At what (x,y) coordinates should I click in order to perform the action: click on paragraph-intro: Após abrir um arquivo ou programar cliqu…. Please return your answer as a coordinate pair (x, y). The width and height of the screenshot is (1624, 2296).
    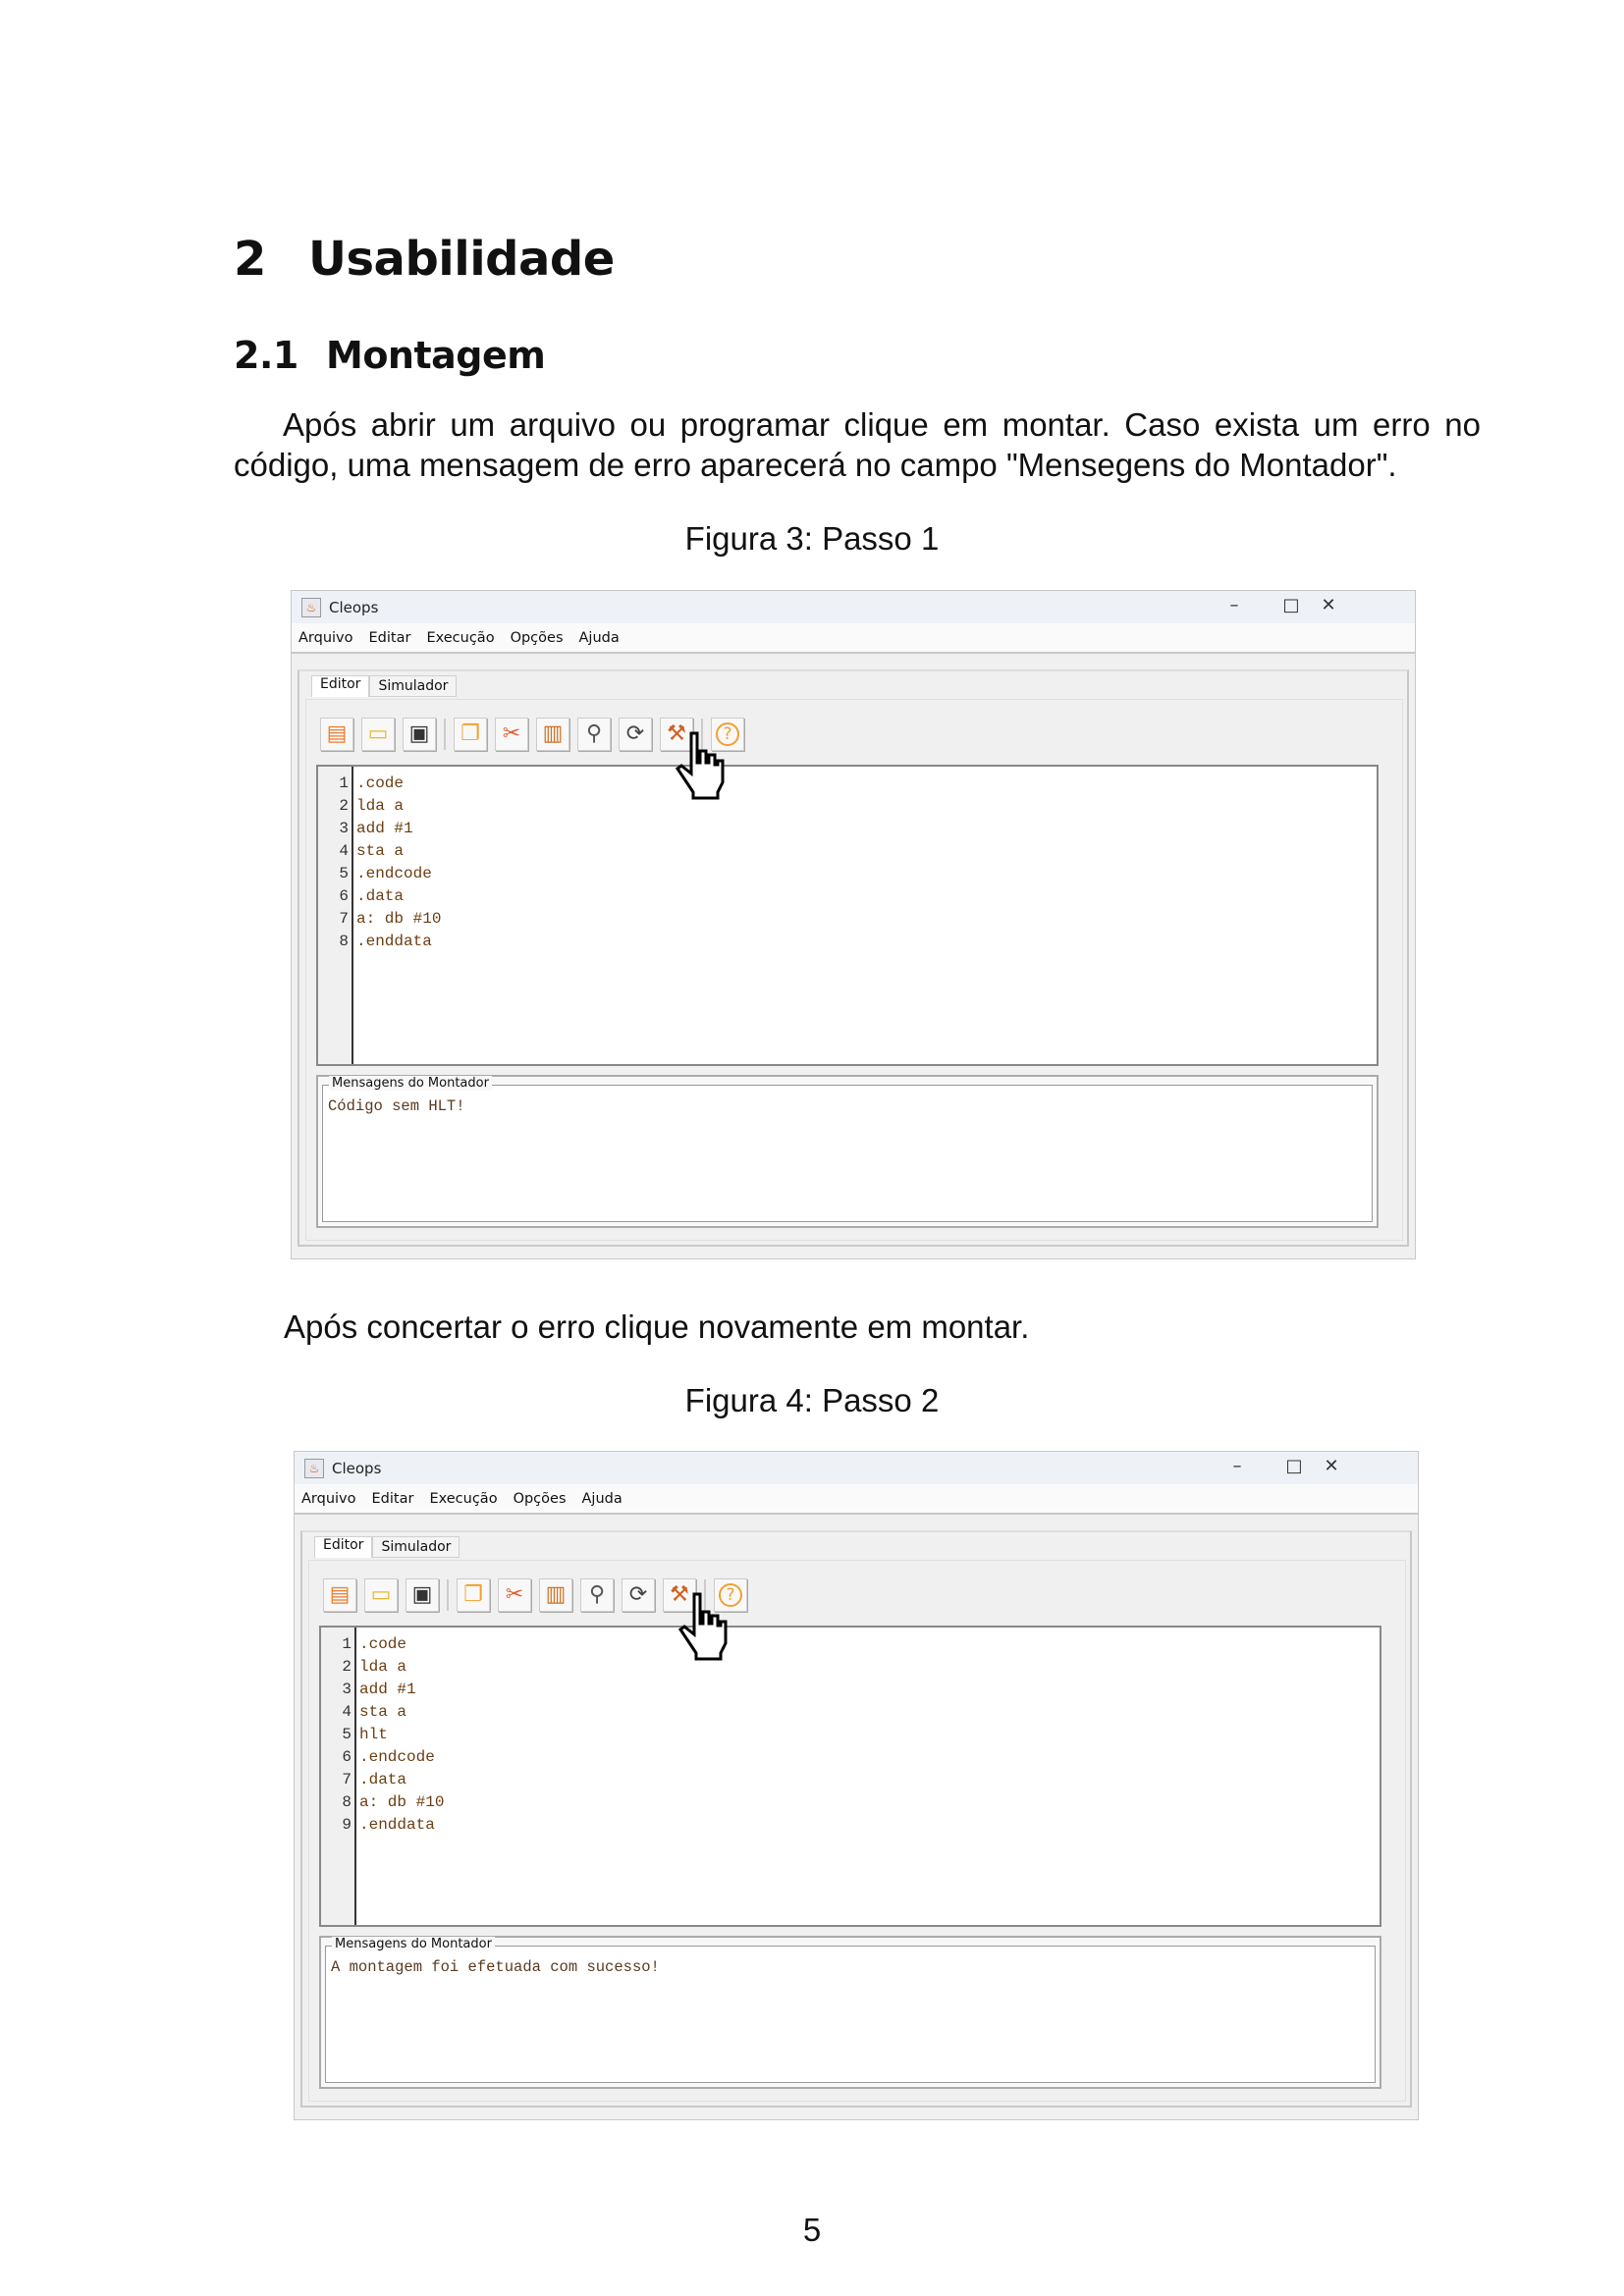
    Looking at the image, I should click on (857, 444).